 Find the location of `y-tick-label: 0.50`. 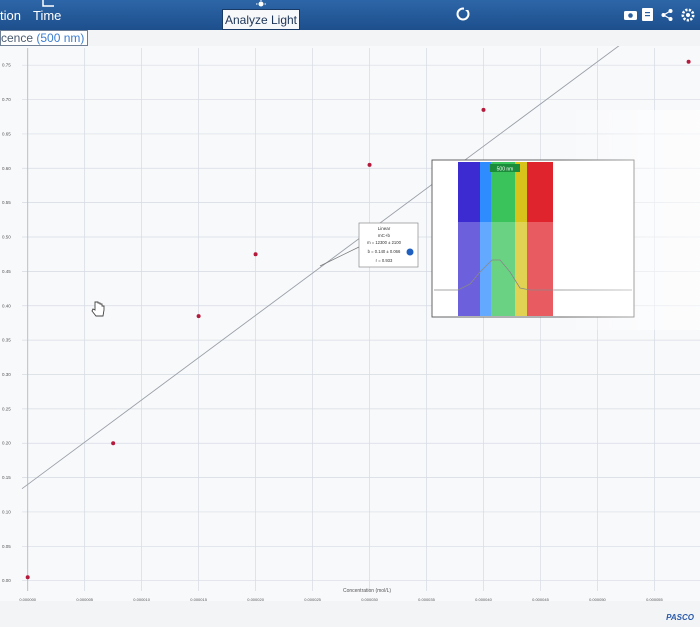

y-tick-label: 0.50 is located at coordinates (6, 237).